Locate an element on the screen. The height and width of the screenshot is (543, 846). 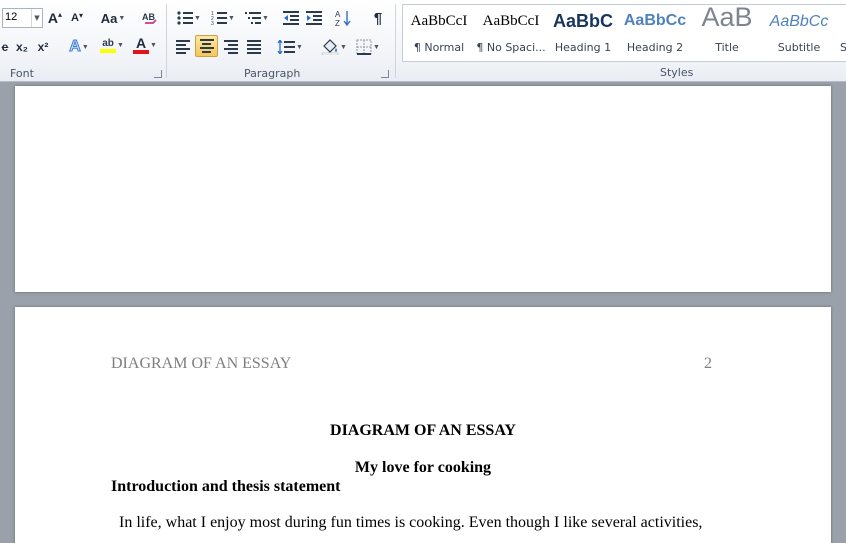
align-right-button is located at coordinates (231, 47).